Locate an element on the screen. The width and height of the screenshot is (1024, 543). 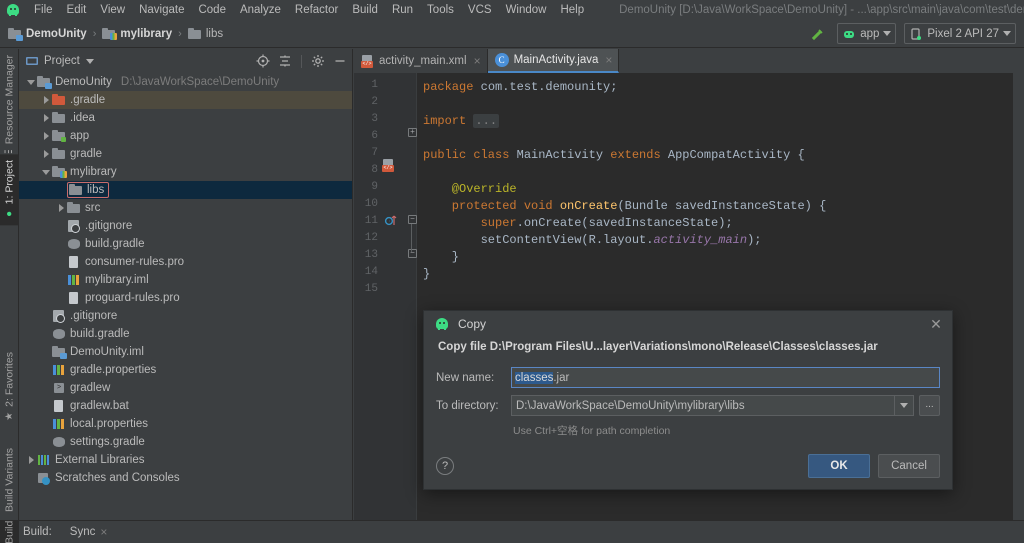
ok-button: OK is located at coordinates (839, 466).